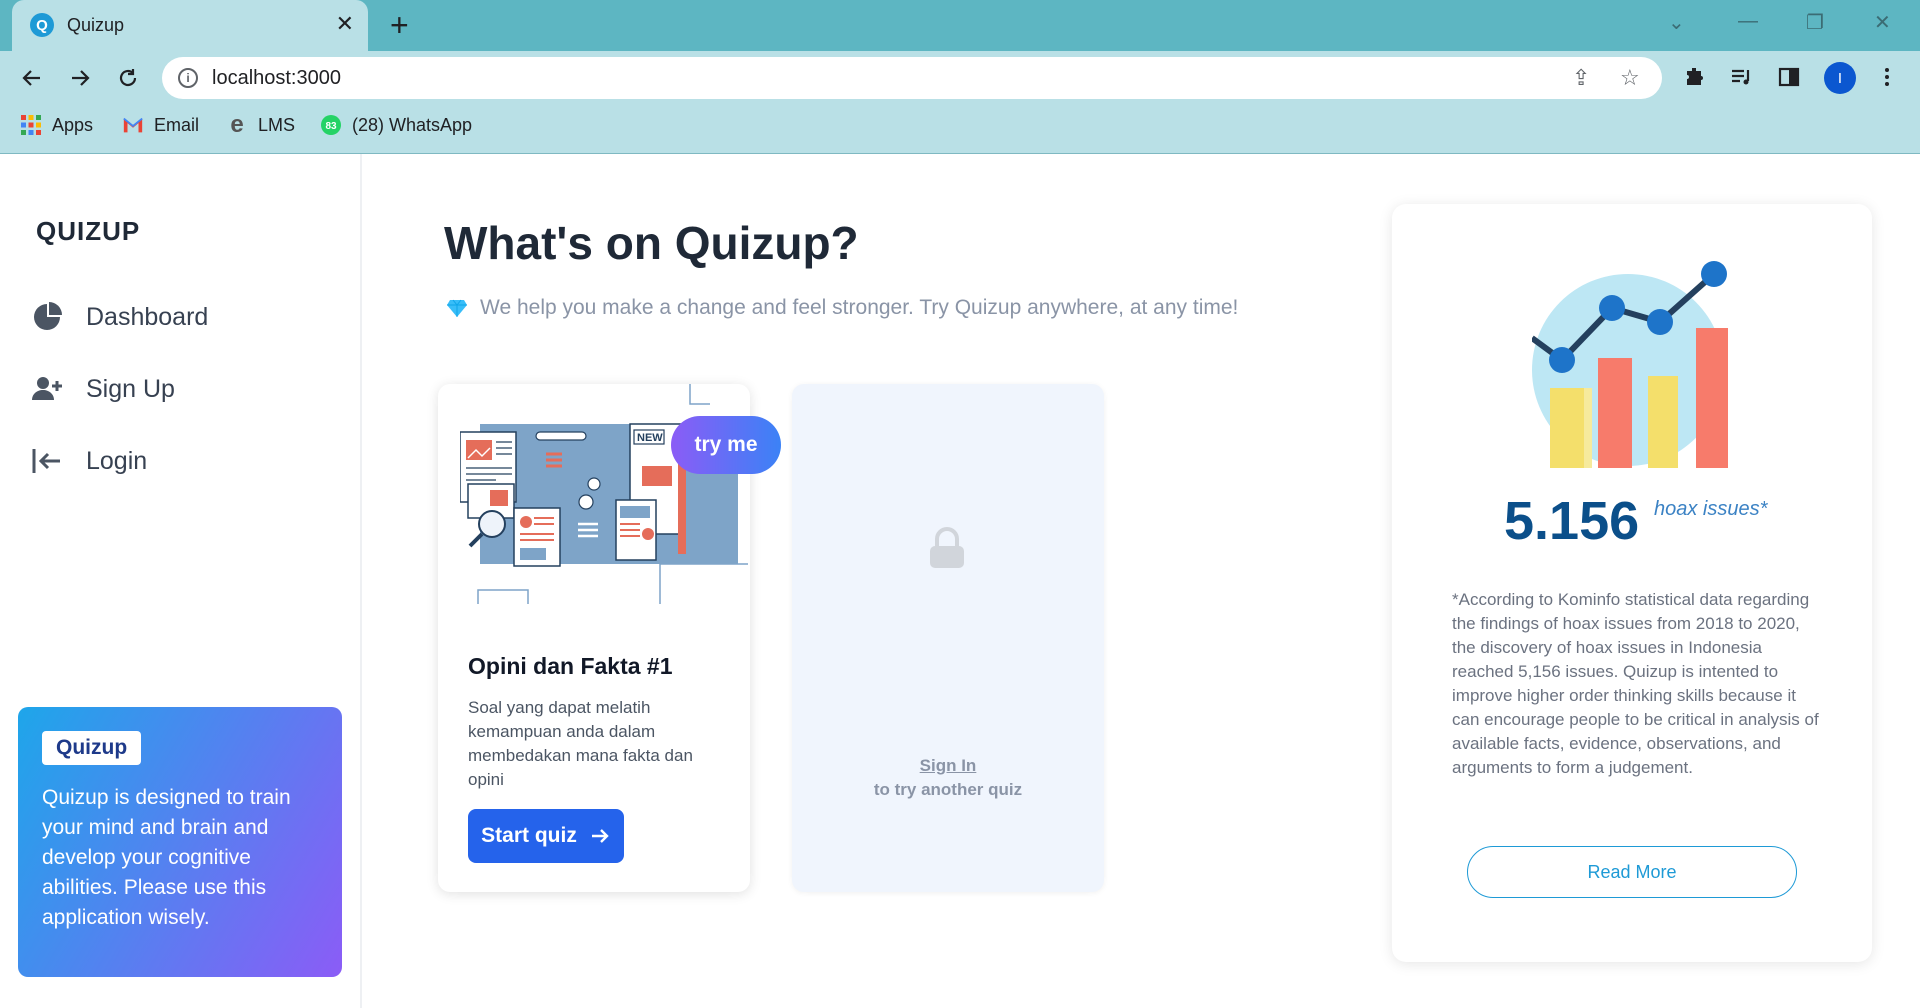 Image resolution: width=1920 pixels, height=1008 pixels. I want to click on sidebar-item-label: Dashboard, so click(147, 316).